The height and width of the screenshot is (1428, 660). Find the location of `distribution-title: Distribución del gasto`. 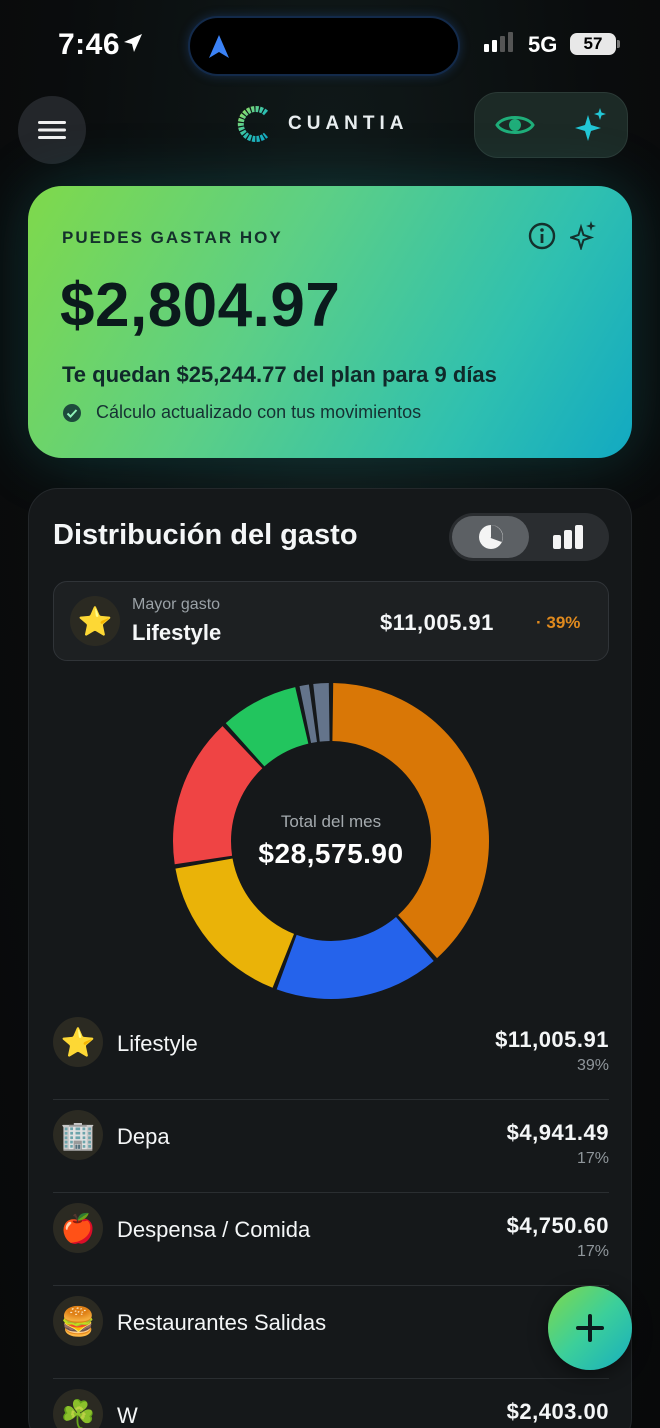

distribution-title: Distribución del gasto is located at coordinates (205, 535).